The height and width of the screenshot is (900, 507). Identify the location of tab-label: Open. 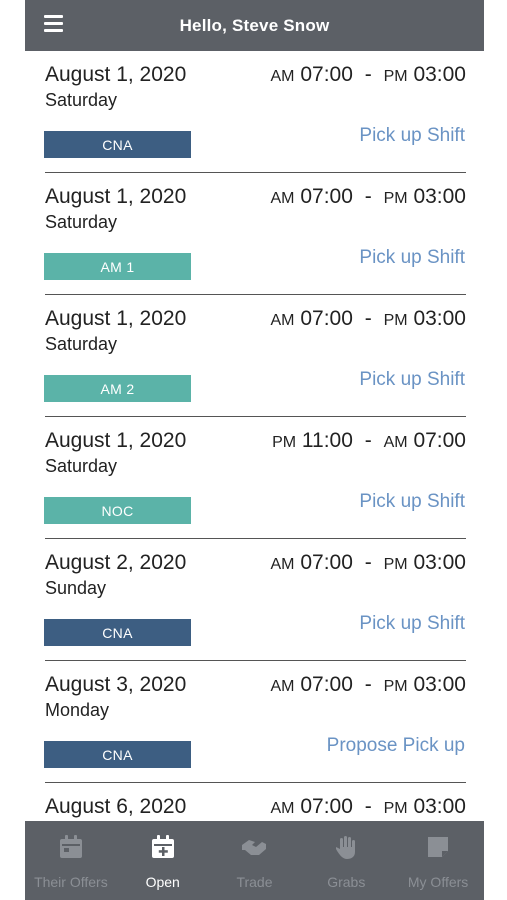
(162, 882).